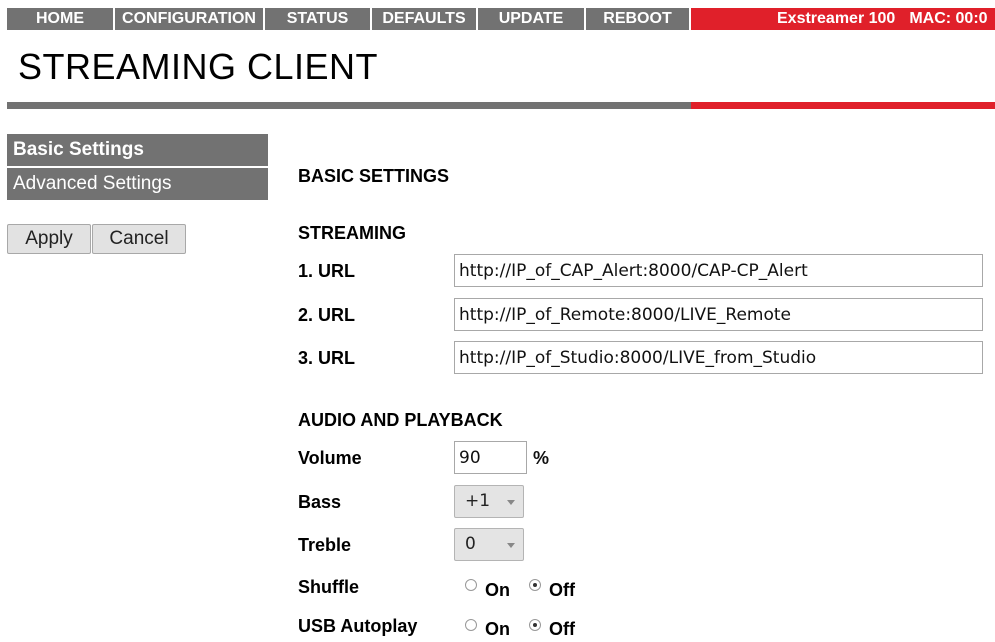 This screenshot has width=995, height=642. I want to click on page-title: STREAMING CLIENT, so click(198, 66).